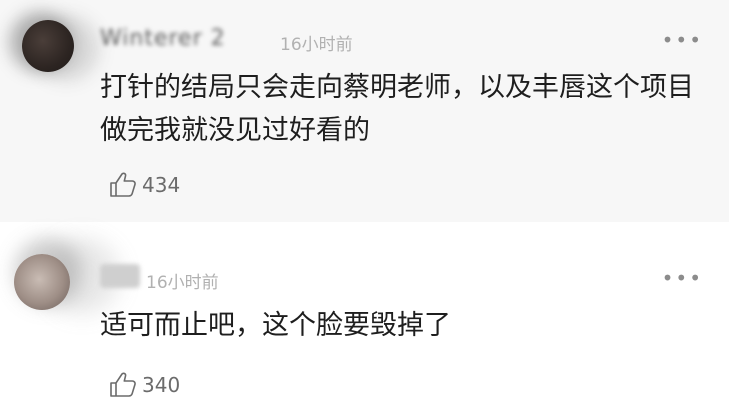 The width and height of the screenshot is (729, 408). I want to click on username: Winterer 2, so click(163, 38).